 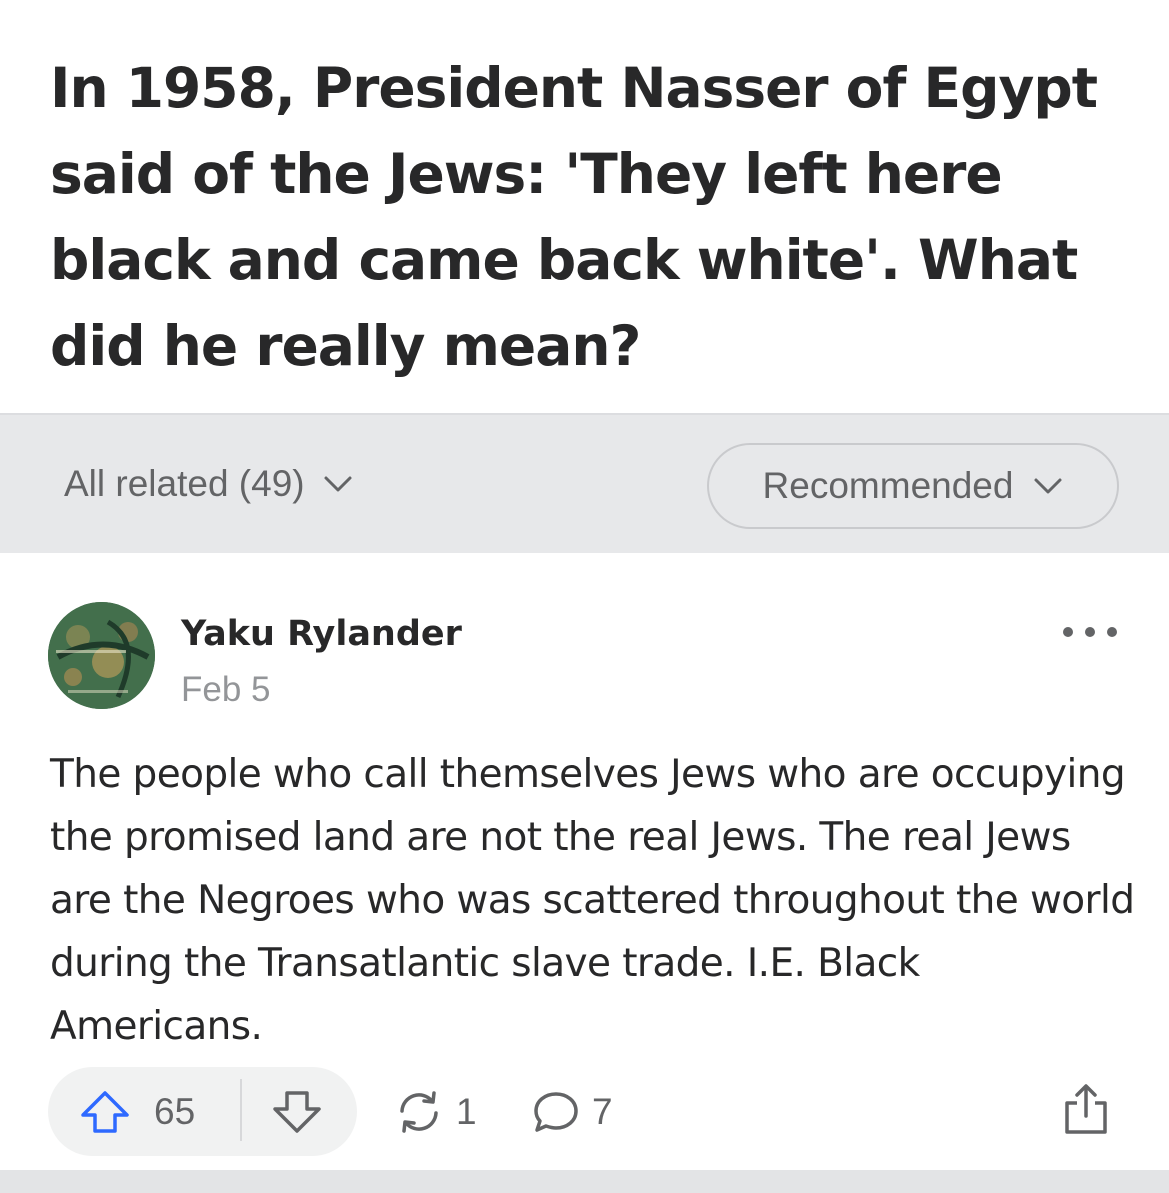 What do you see at coordinates (466, 1111) in the screenshot?
I see `reshare-count: 1` at bounding box center [466, 1111].